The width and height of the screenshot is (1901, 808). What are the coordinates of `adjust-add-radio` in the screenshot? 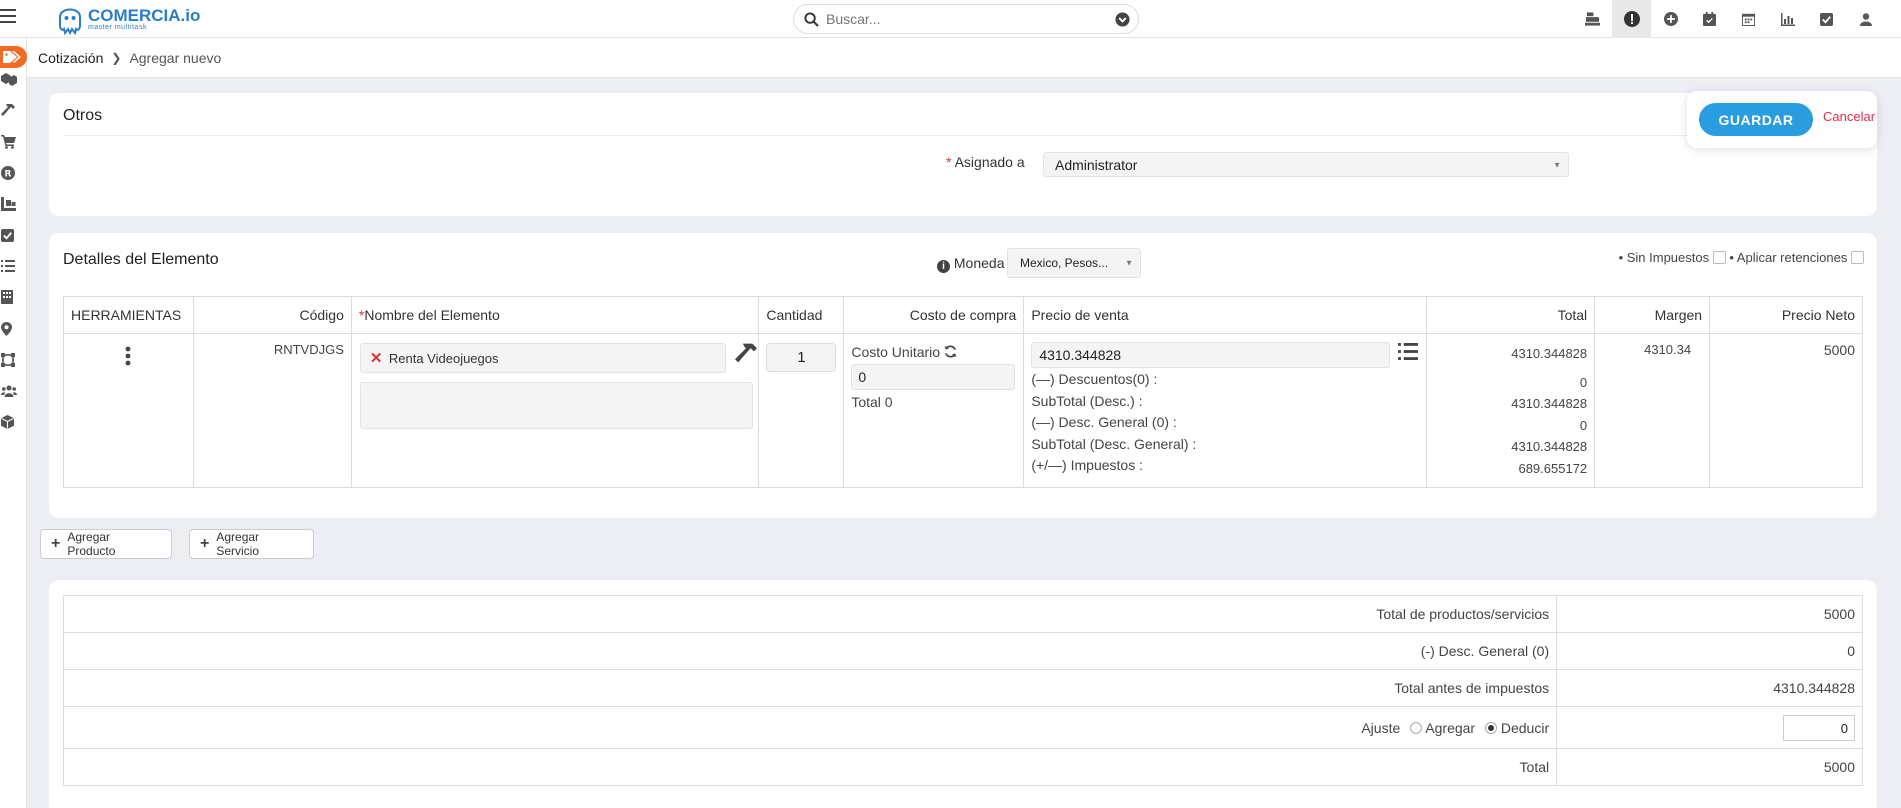 It's located at (1416, 727).